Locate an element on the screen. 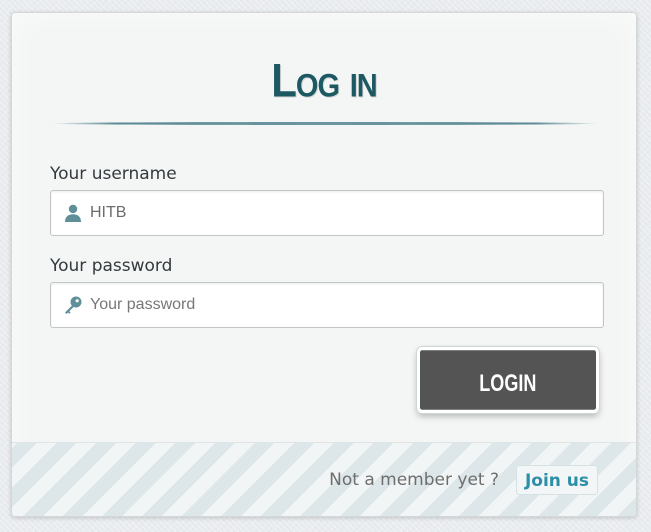 The width and height of the screenshot is (651, 532). footer-bar: Not a member yet ? Join us is located at coordinates (324, 479).